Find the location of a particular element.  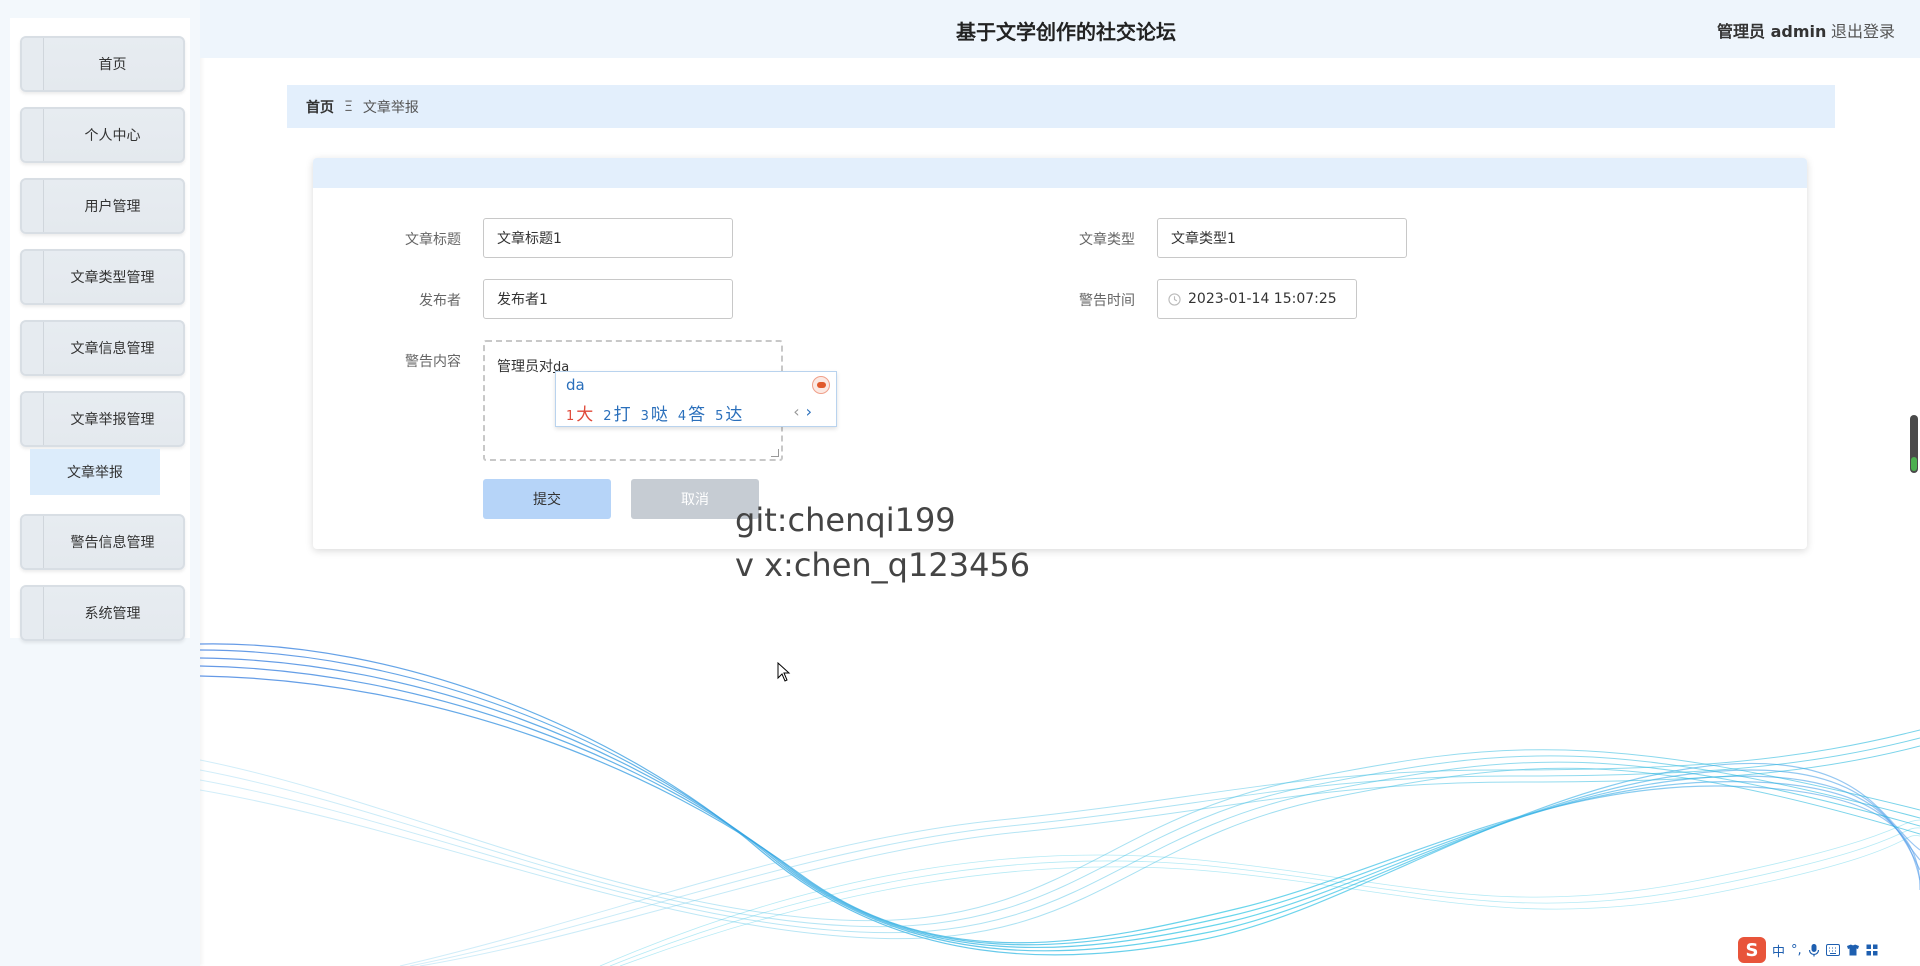

candidate-char: 答 is located at coordinates (697, 415).